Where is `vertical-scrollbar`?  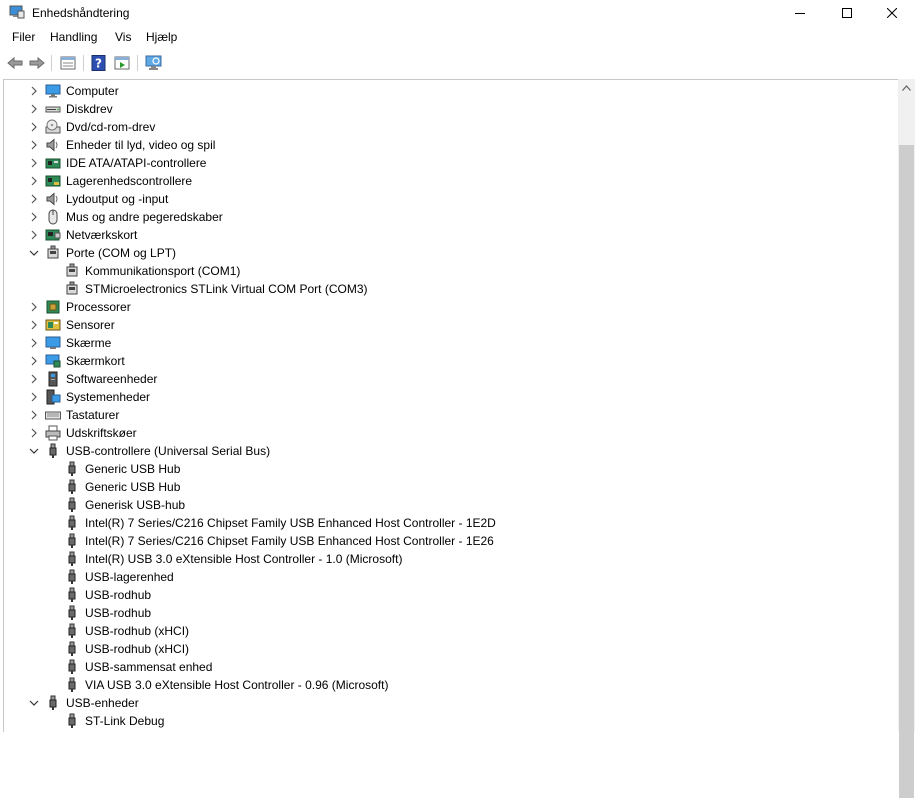 vertical-scrollbar is located at coordinates (906, 438).